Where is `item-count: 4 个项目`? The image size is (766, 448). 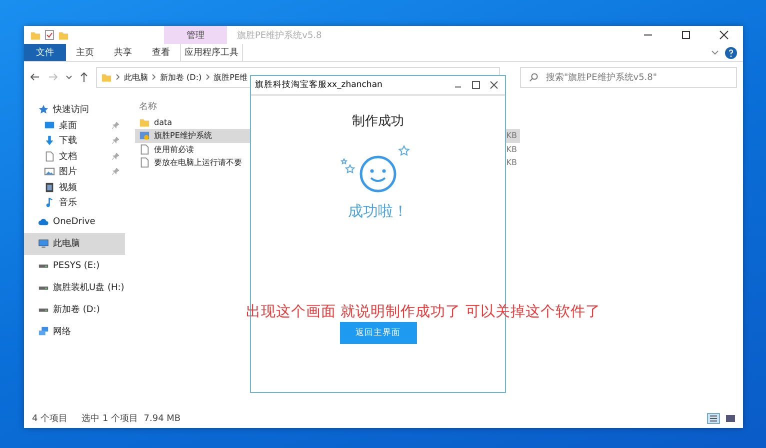
item-count: 4 个项目 is located at coordinates (50, 418).